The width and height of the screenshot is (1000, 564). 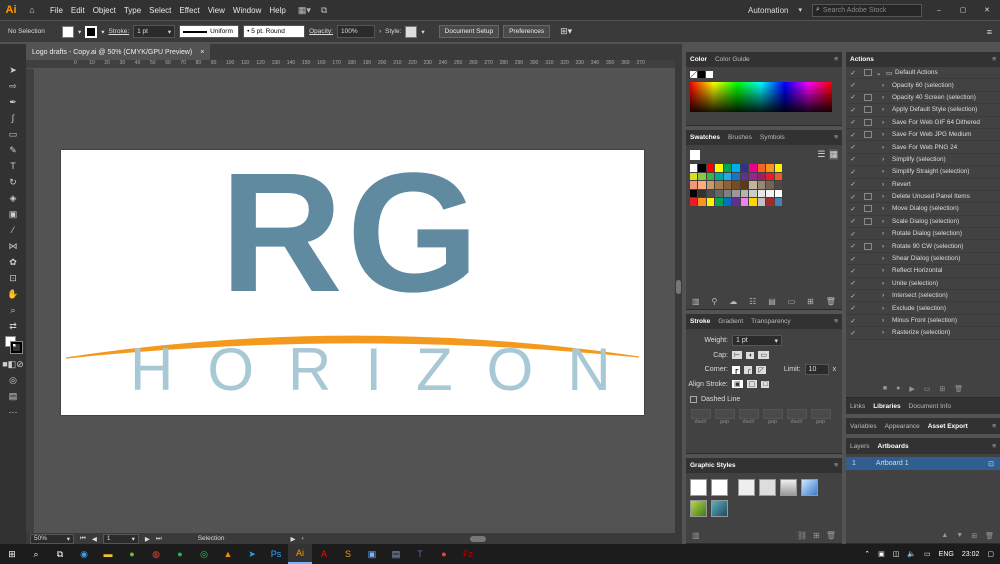 I want to click on file-explorer-icon: ▬, so click(x=108, y=554).